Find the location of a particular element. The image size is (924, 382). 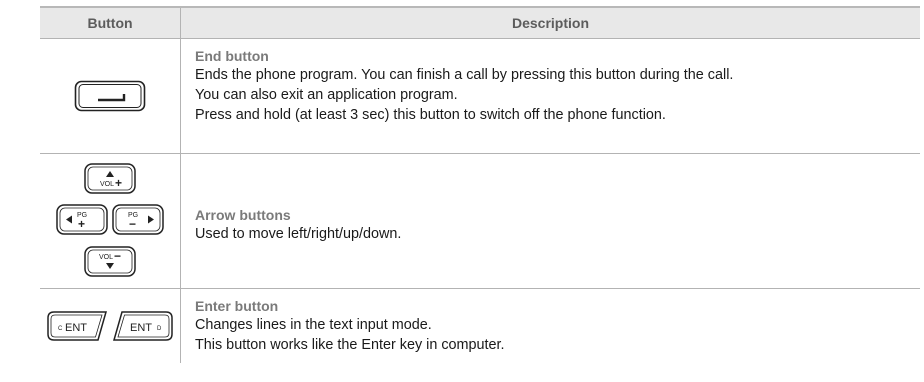

left-key-icon: PG + is located at coordinates (82, 219).